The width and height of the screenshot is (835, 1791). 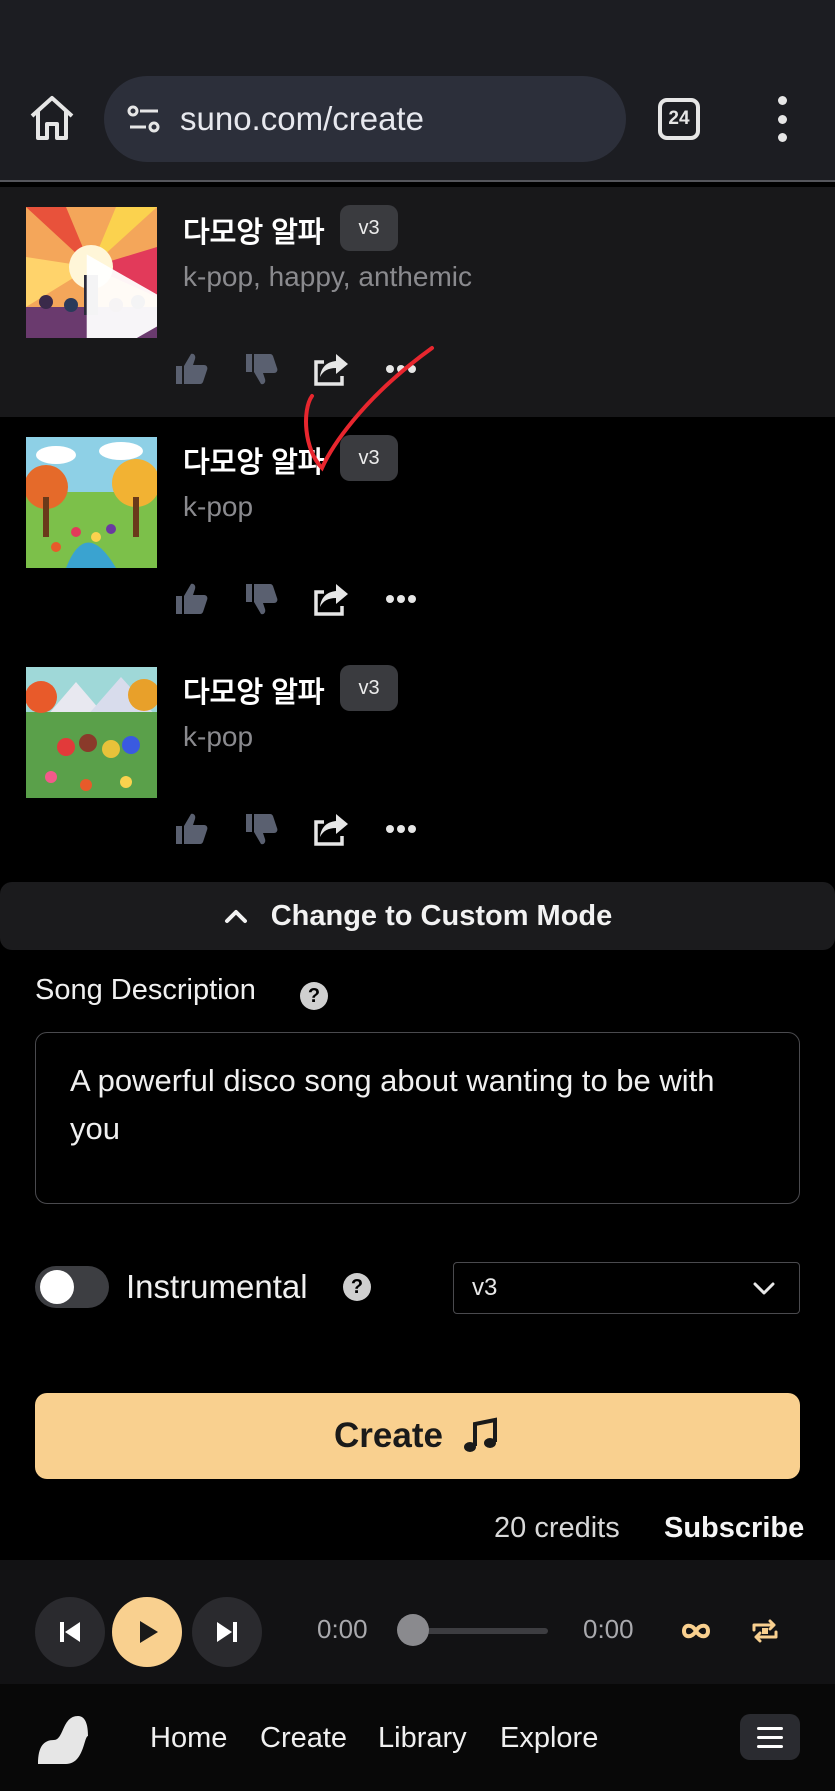 I want to click on chevron-up-icon, so click(x=235, y=916).